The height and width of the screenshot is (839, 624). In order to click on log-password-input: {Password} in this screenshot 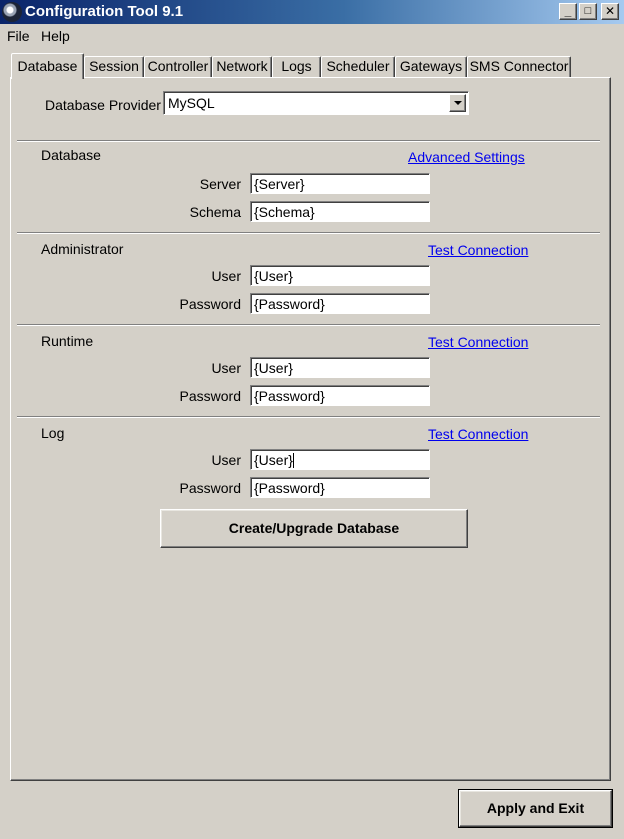, I will do `click(340, 487)`.